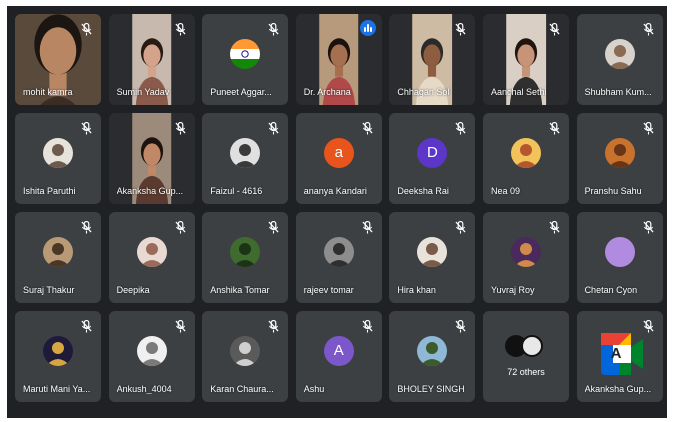  Describe the element at coordinates (432, 153) in the screenshot. I see `letter-avatar: D` at that location.